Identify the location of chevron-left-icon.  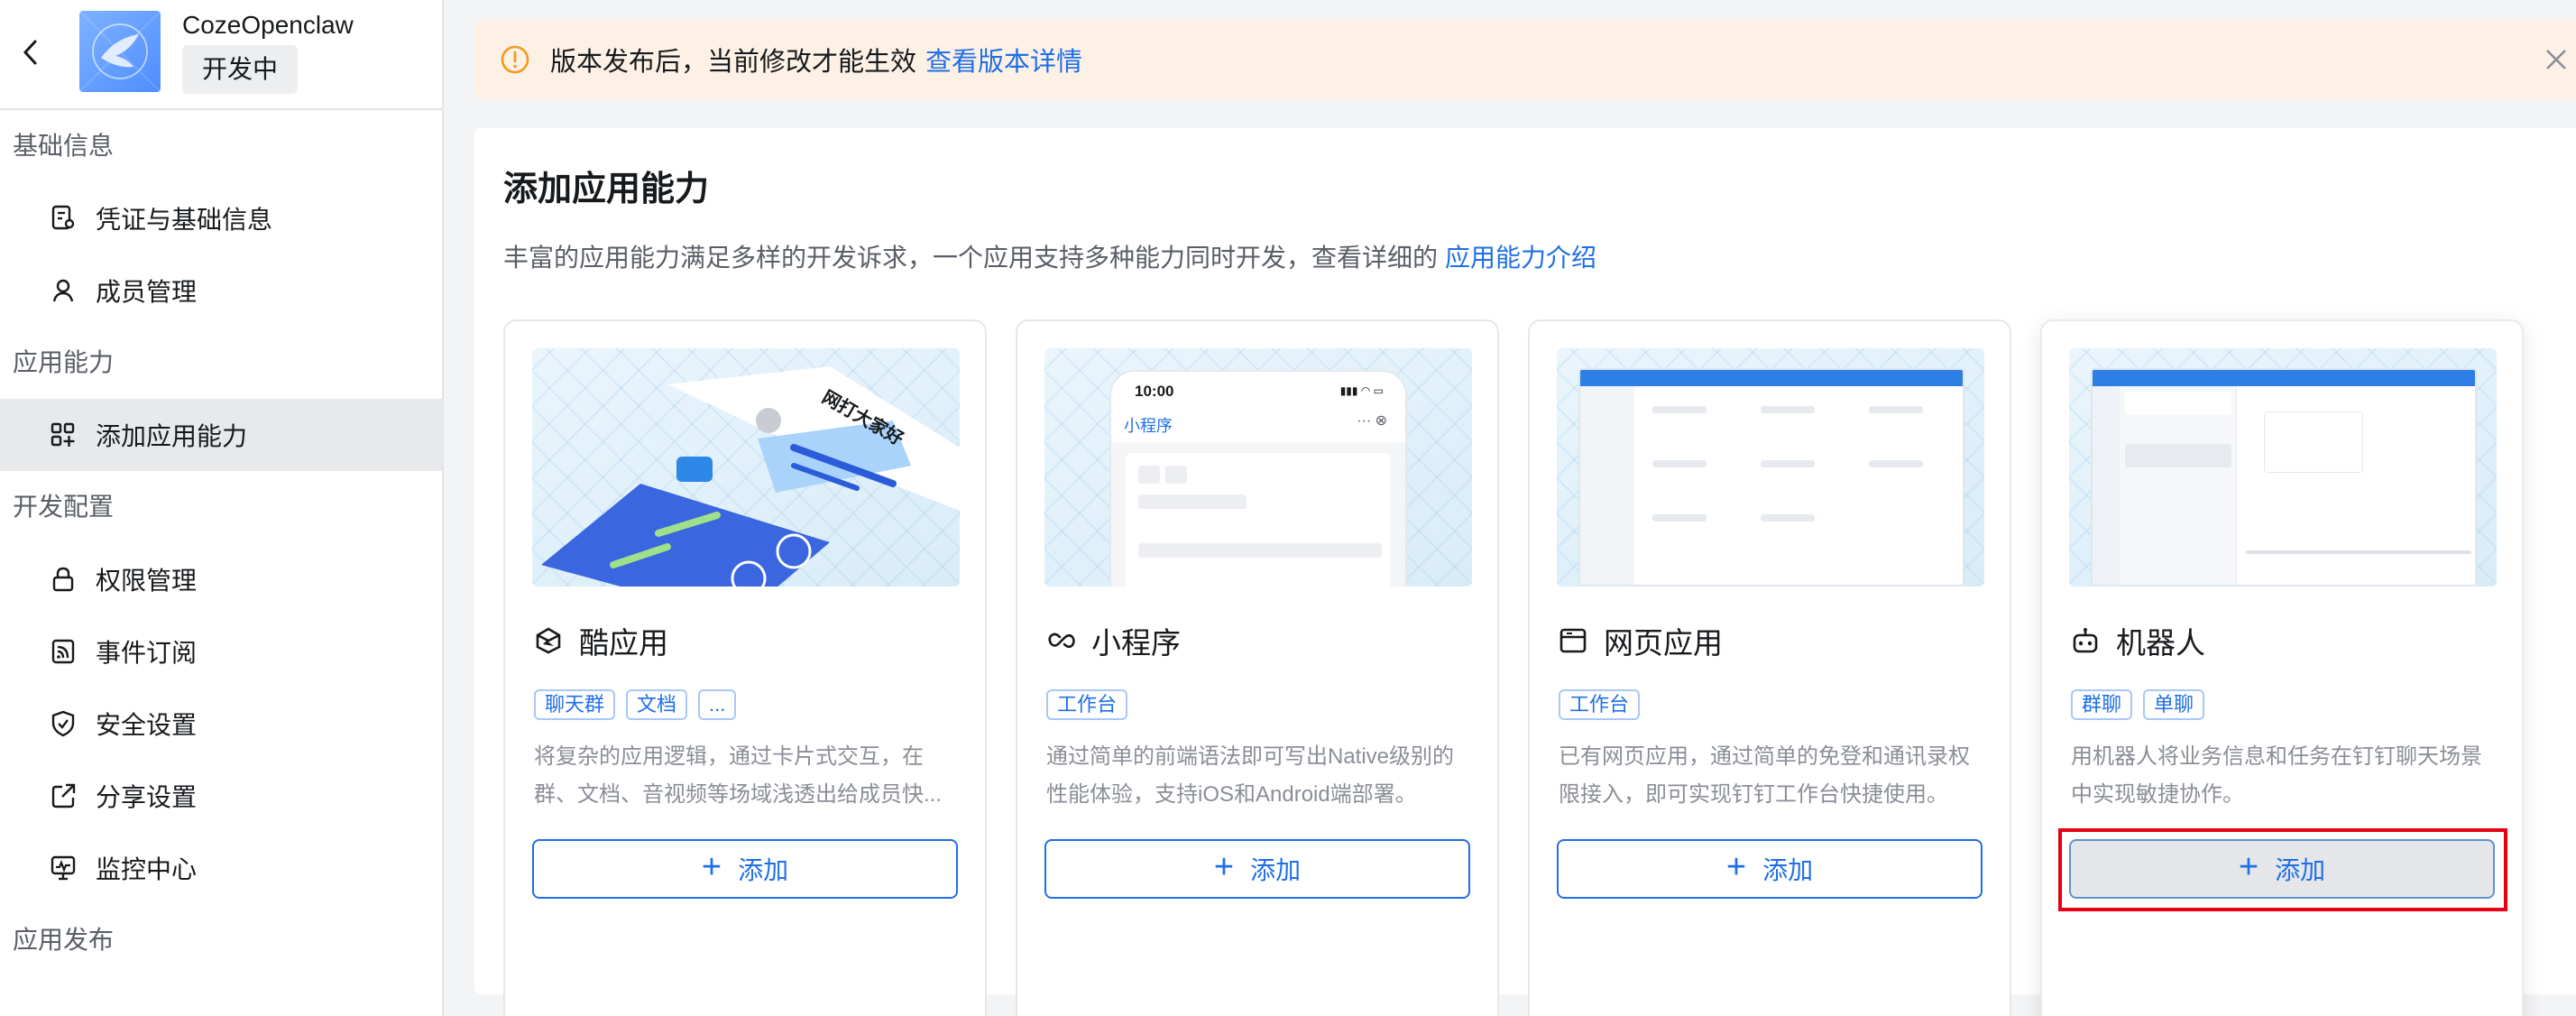
(30, 52).